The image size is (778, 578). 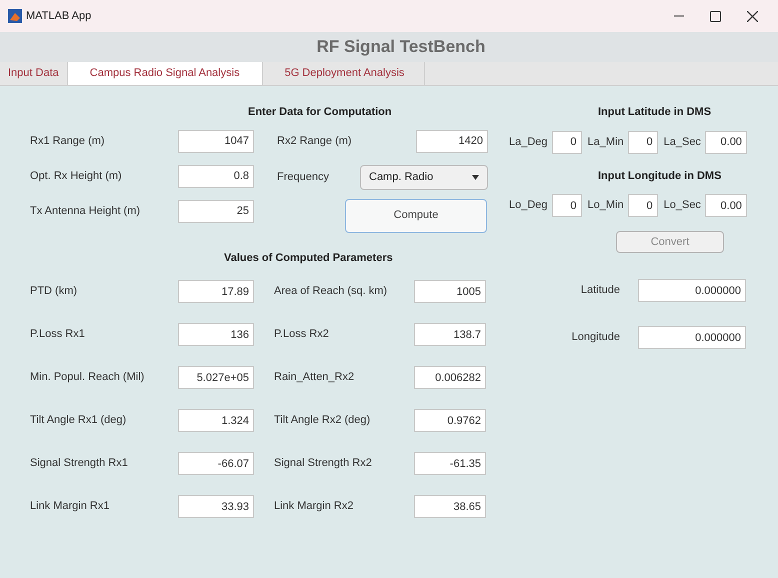 I want to click on caret-icon, so click(x=475, y=177).